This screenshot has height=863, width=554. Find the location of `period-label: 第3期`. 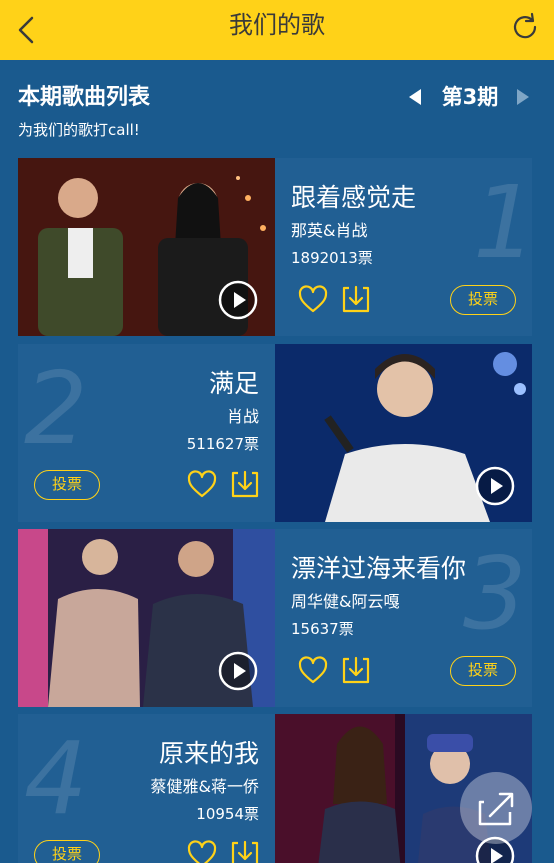

period-label: 第3期 is located at coordinates (470, 97).